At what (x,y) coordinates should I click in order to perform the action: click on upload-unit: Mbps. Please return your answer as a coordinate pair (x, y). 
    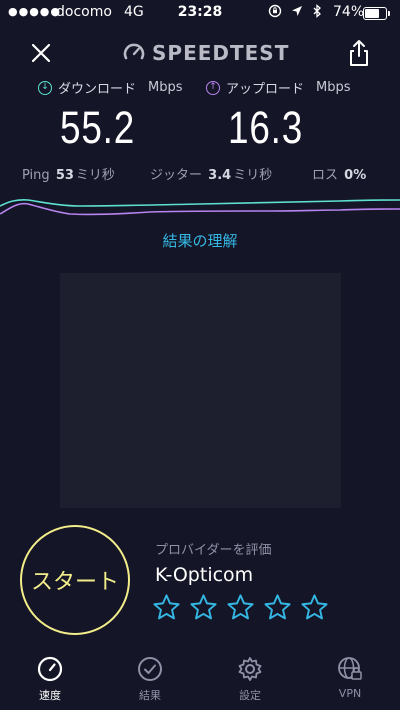
    Looking at the image, I should click on (333, 87).